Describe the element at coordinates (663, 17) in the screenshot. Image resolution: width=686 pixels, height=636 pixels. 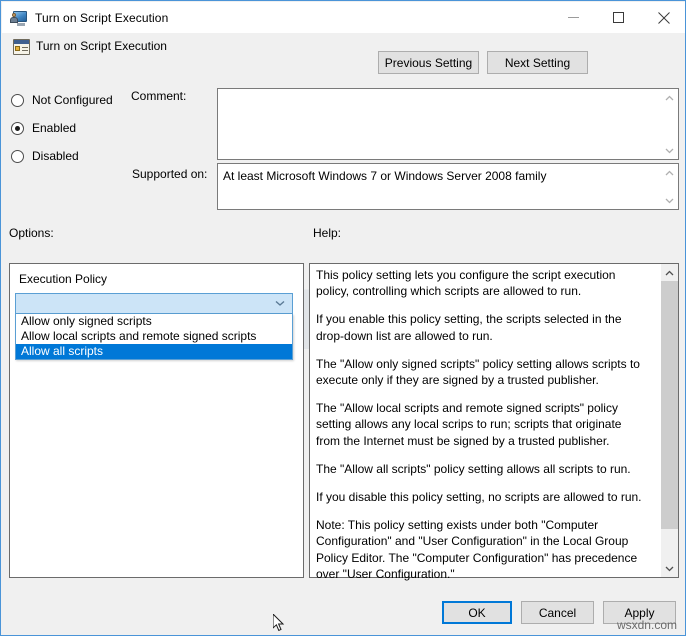
I see `close-icon` at that location.